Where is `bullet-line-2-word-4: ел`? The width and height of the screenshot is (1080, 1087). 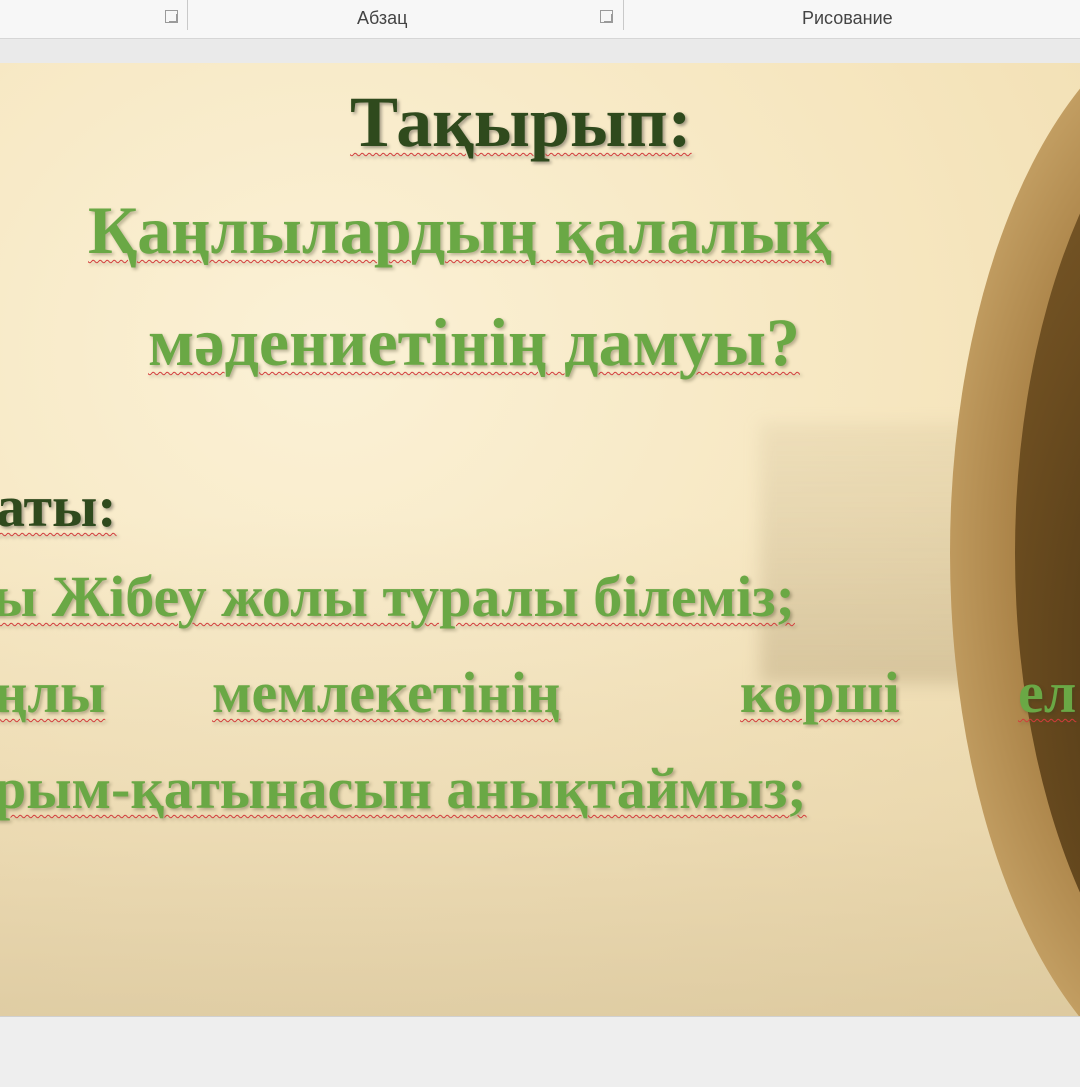 bullet-line-2-word-4: ел is located at coordinates (1047, 692).